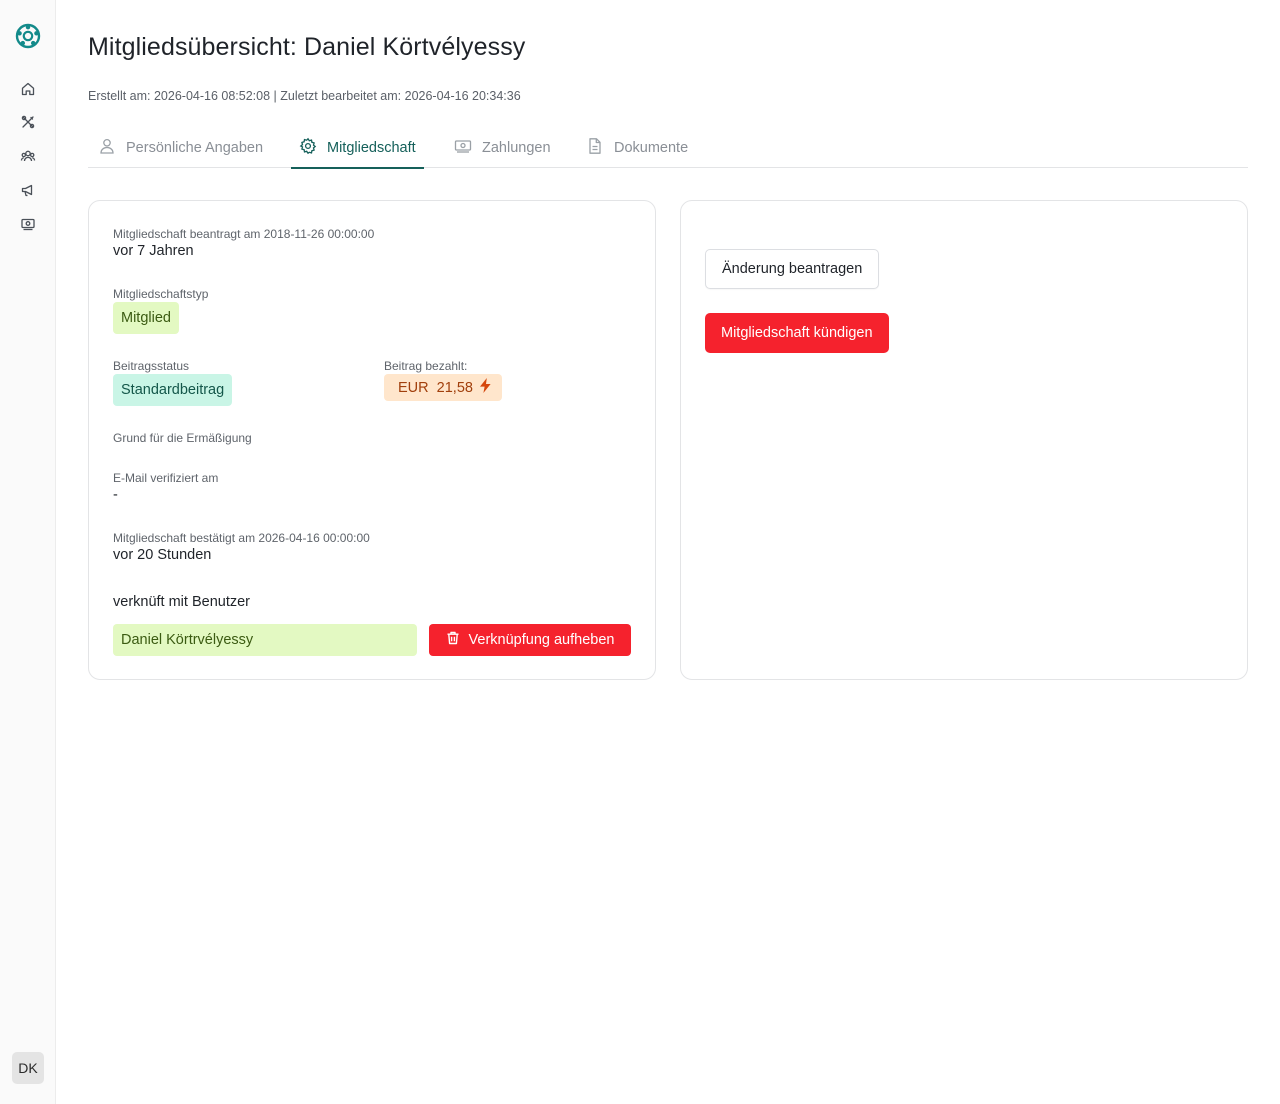  I want to click on payments-icon, so click(28, 224).